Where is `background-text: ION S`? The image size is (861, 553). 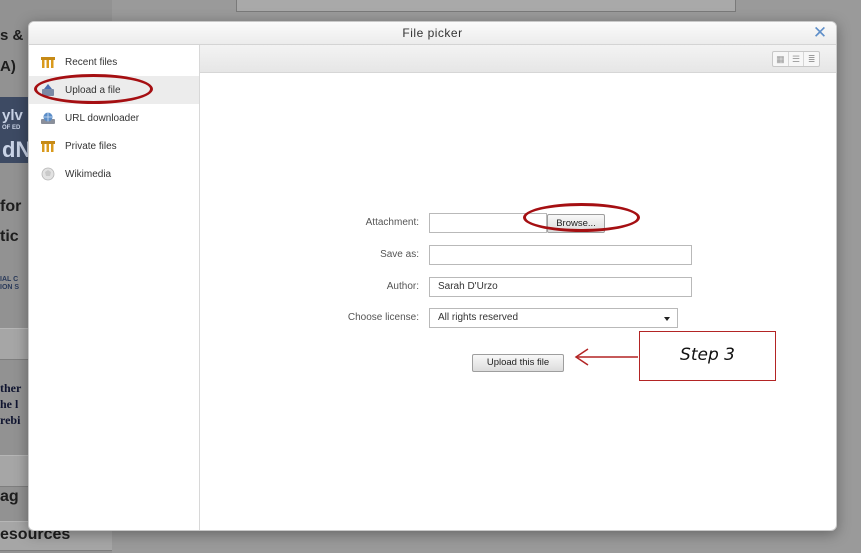 background-text: ION S is located at coordinates (10, 287).